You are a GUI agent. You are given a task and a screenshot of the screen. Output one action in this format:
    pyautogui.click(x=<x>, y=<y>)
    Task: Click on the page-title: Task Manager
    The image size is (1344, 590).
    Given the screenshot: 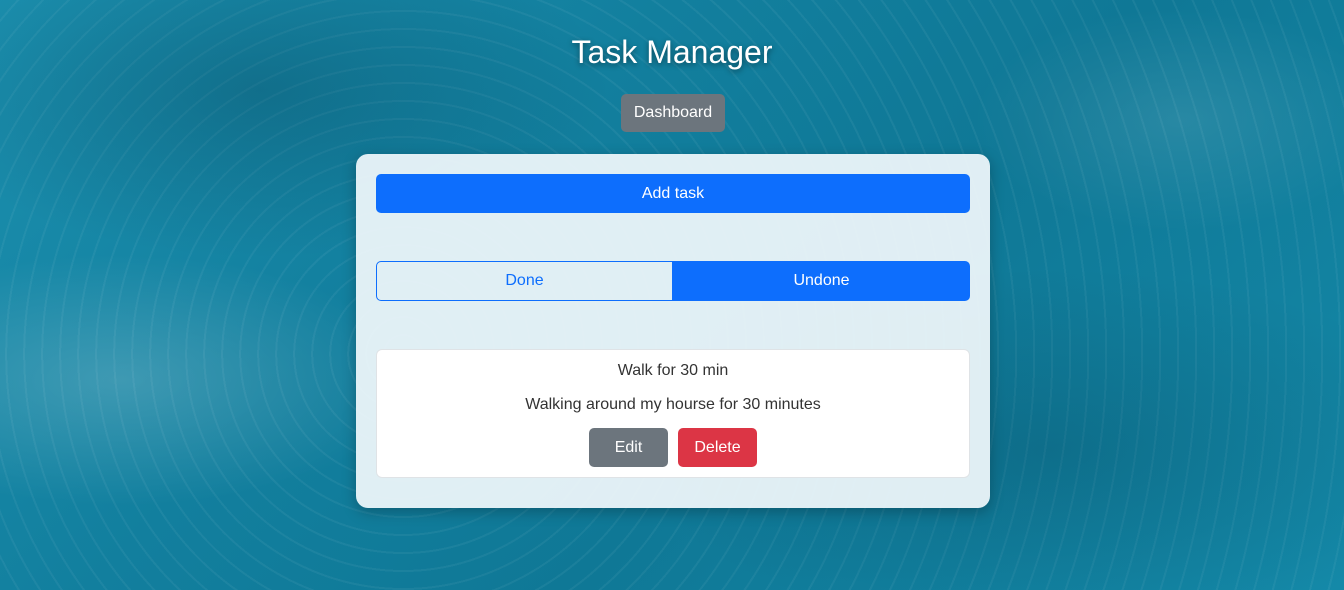 What is the action you would take?
    pyautogui.click(x=672, y=52)
    